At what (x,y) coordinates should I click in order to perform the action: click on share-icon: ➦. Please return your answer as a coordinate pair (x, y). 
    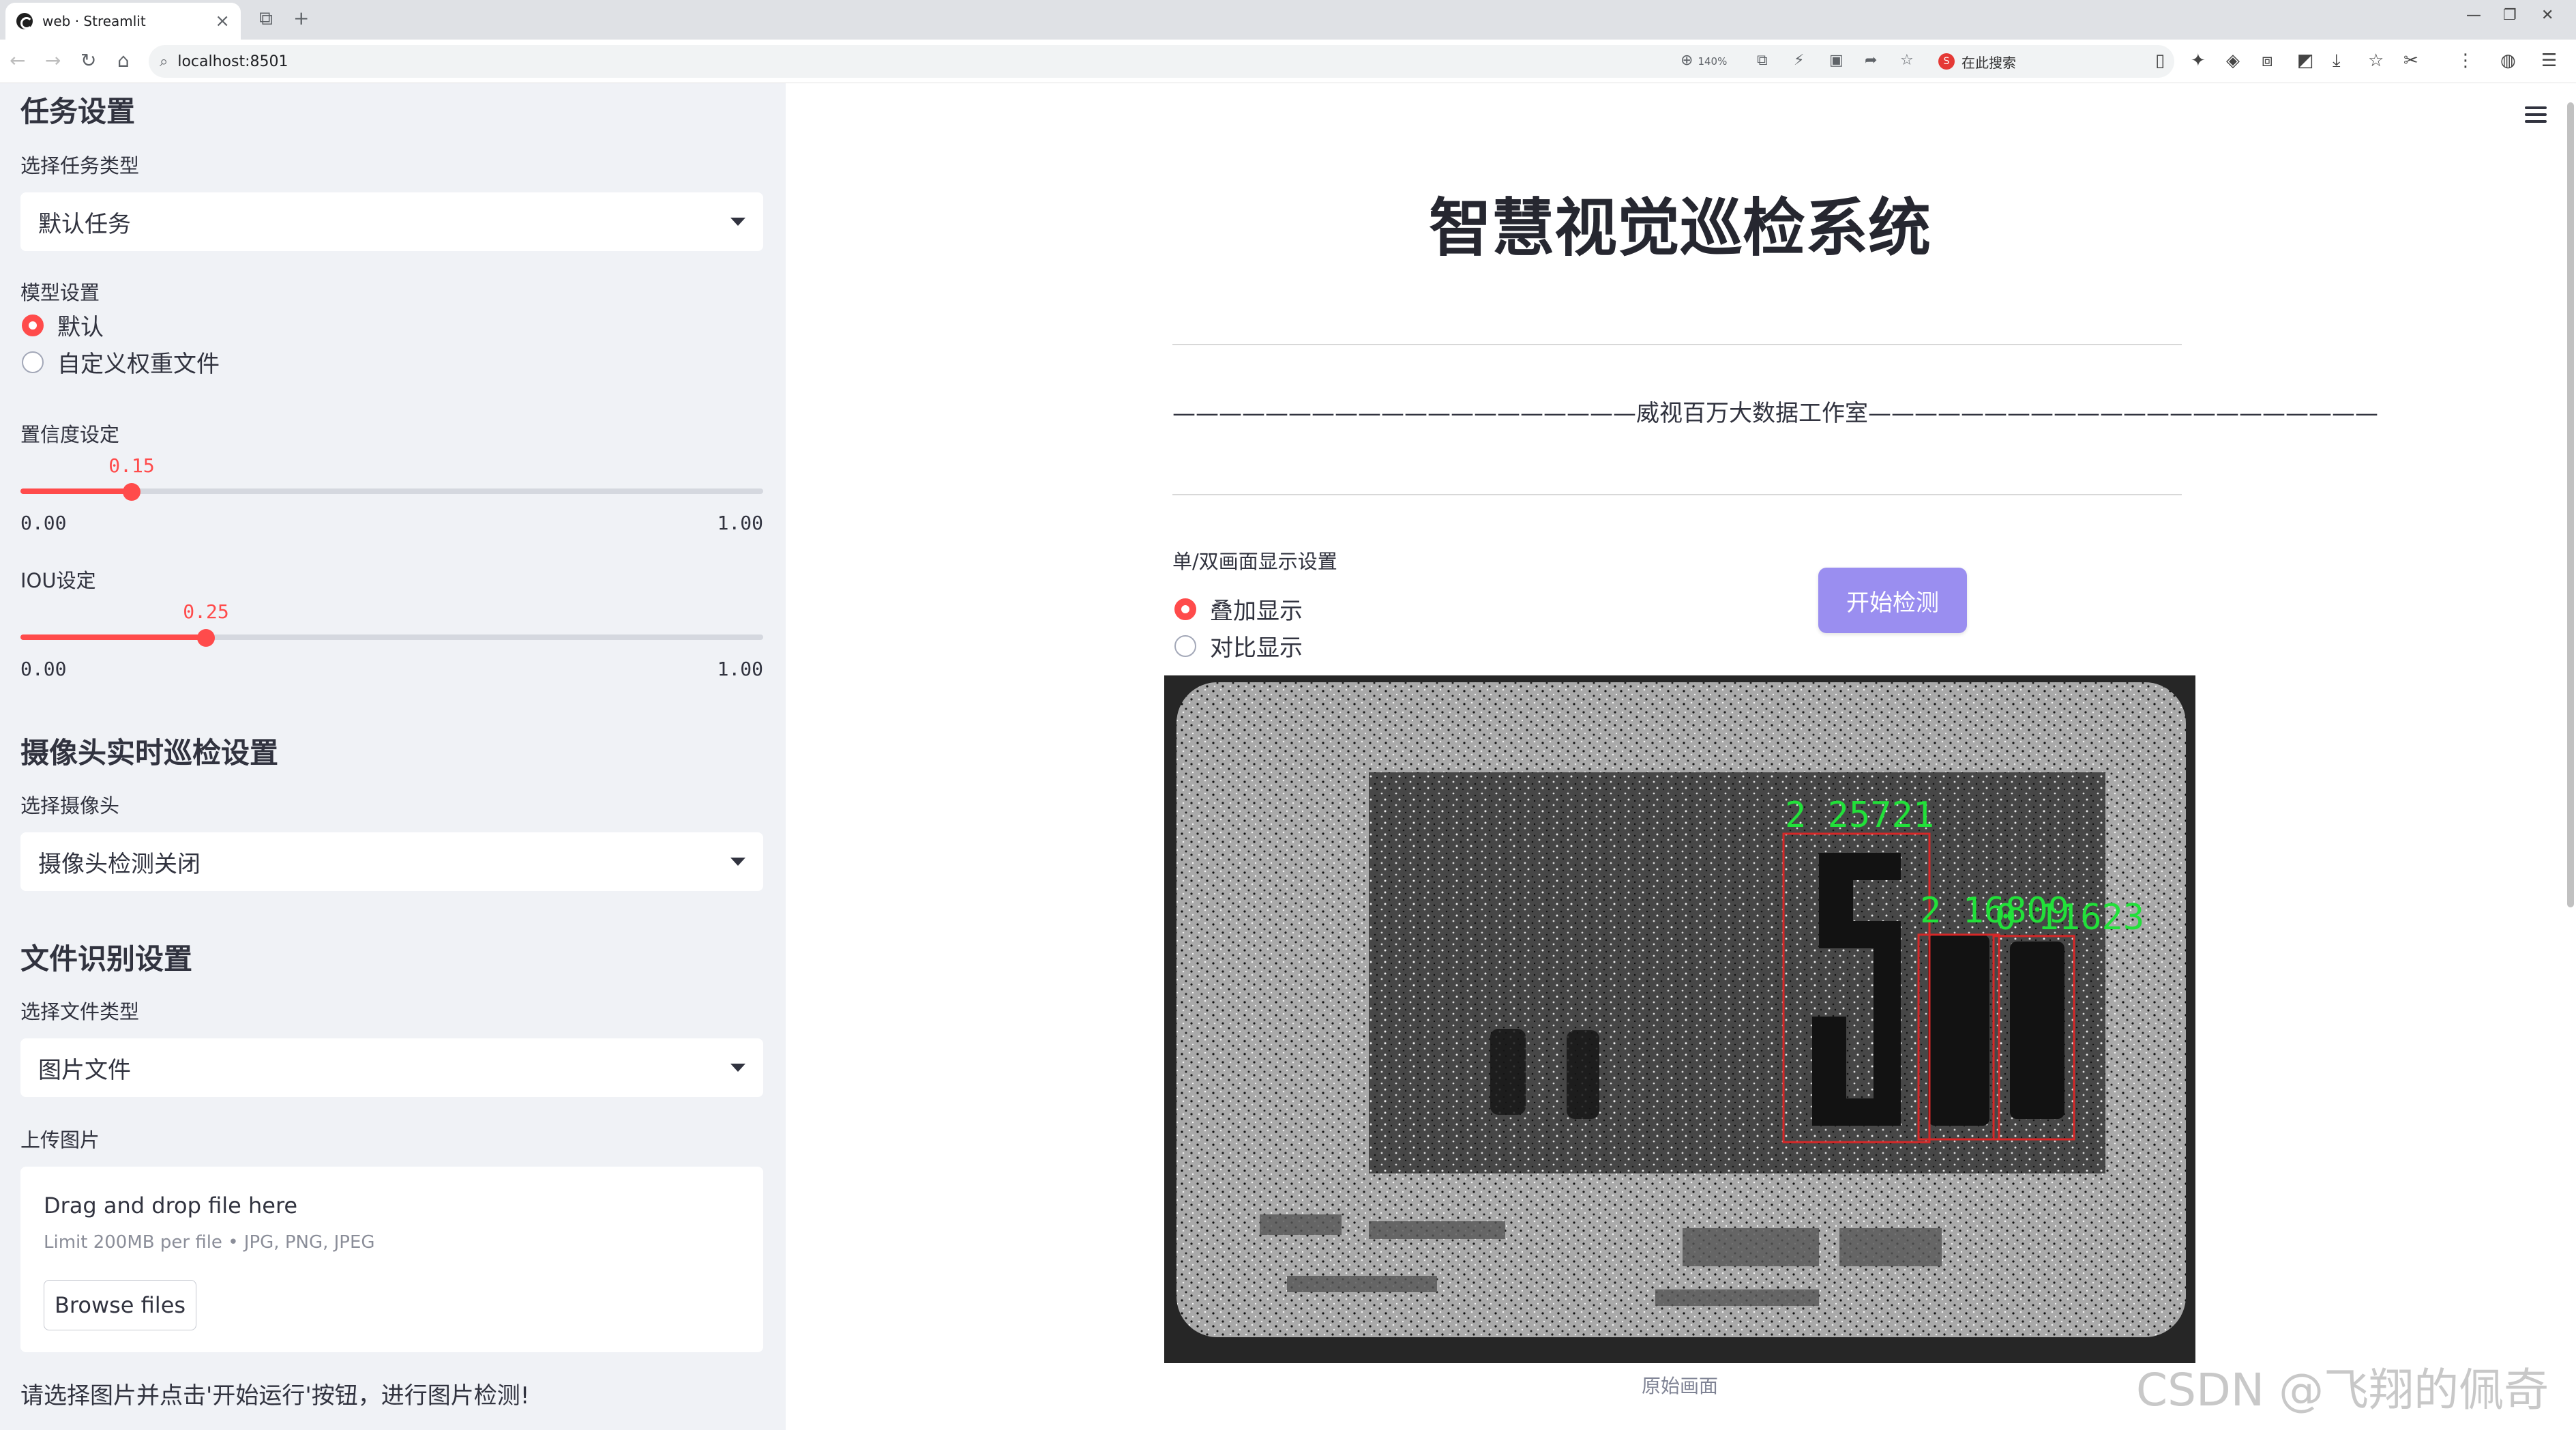
    Looking at the image, I should click on (1871, 60).